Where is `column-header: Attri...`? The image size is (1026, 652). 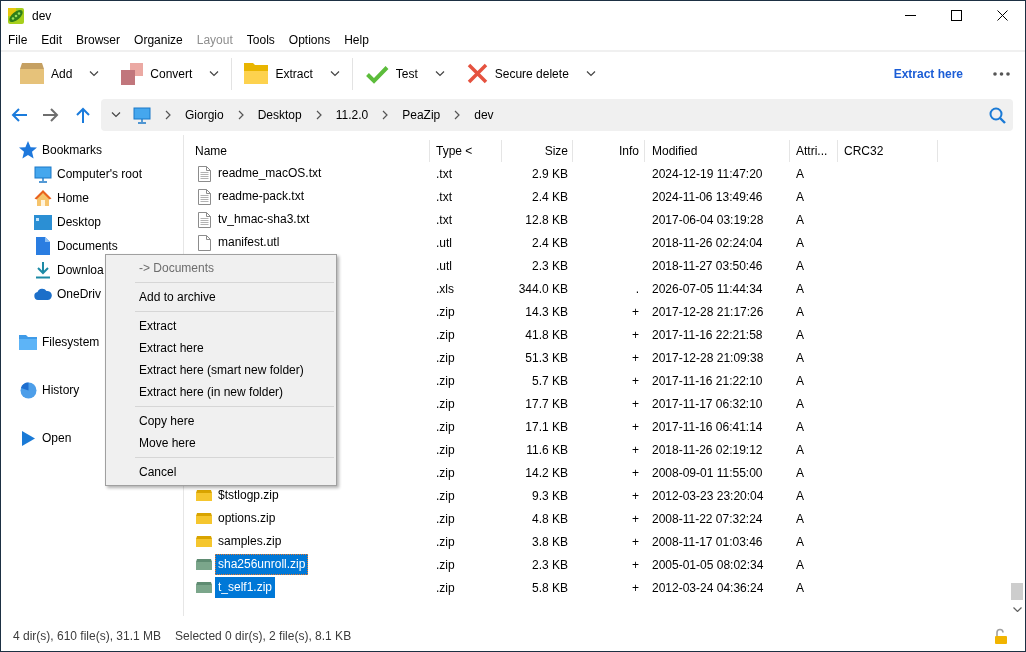
column-header: Attri... is located at coordinates (814, 151).